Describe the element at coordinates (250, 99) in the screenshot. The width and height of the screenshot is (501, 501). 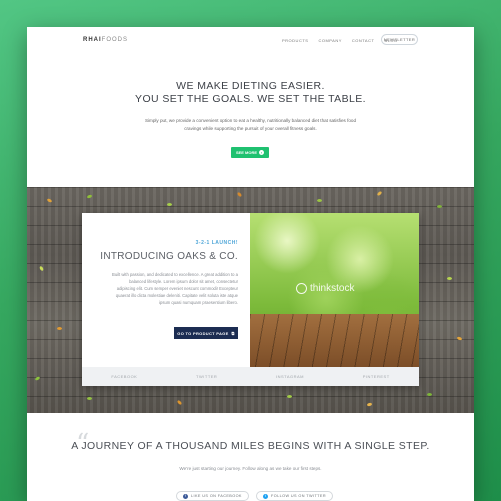
I see `hero-title-line-2: YOU SET THE GOALS. WE SET THE TABLE.` at that location.